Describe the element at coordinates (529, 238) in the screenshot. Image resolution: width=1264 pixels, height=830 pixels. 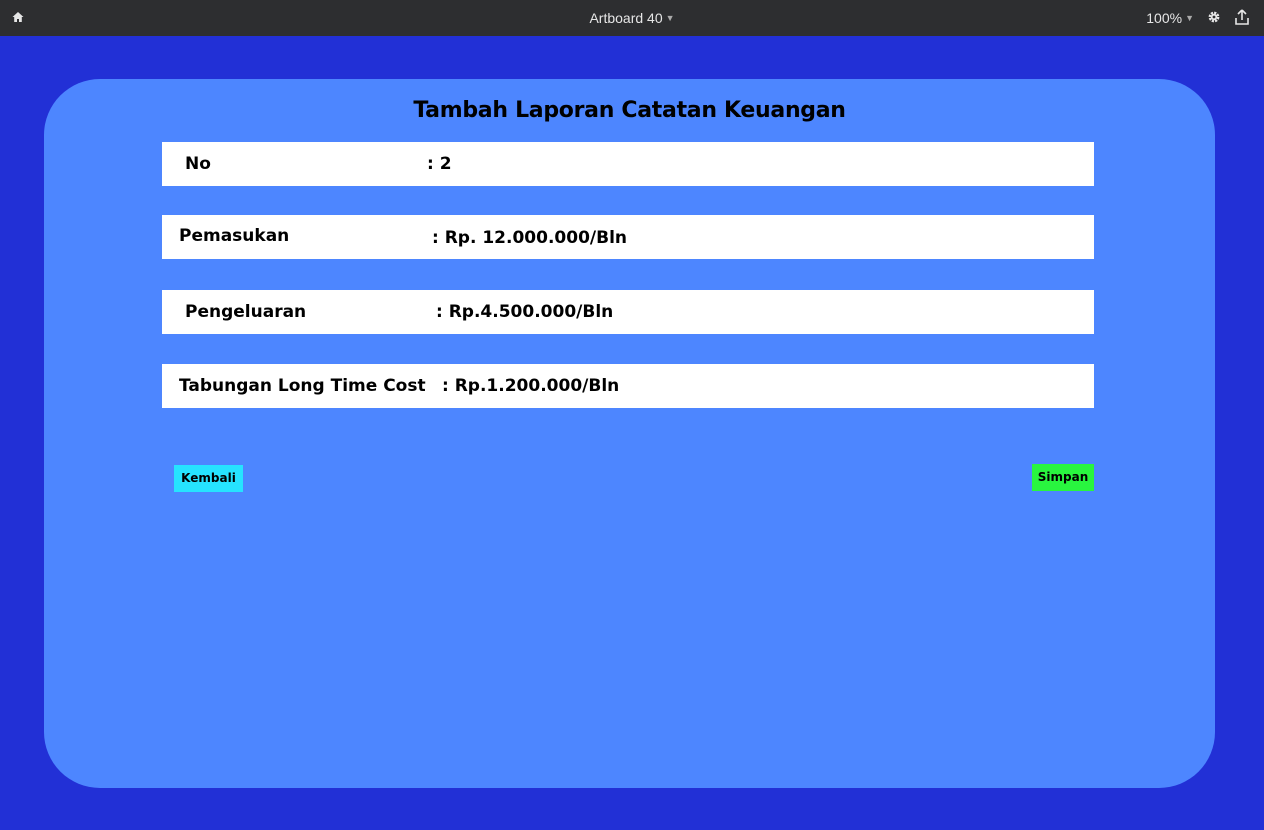
I see `row-value: : Rp. 12.000.000/Bln` at that location.